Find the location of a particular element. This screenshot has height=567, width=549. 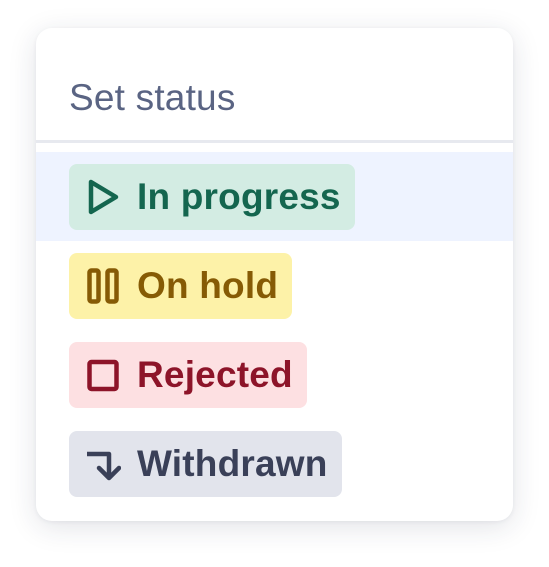

status-label-withdrawn: Withdrawn is located at coordinates (232, 463).